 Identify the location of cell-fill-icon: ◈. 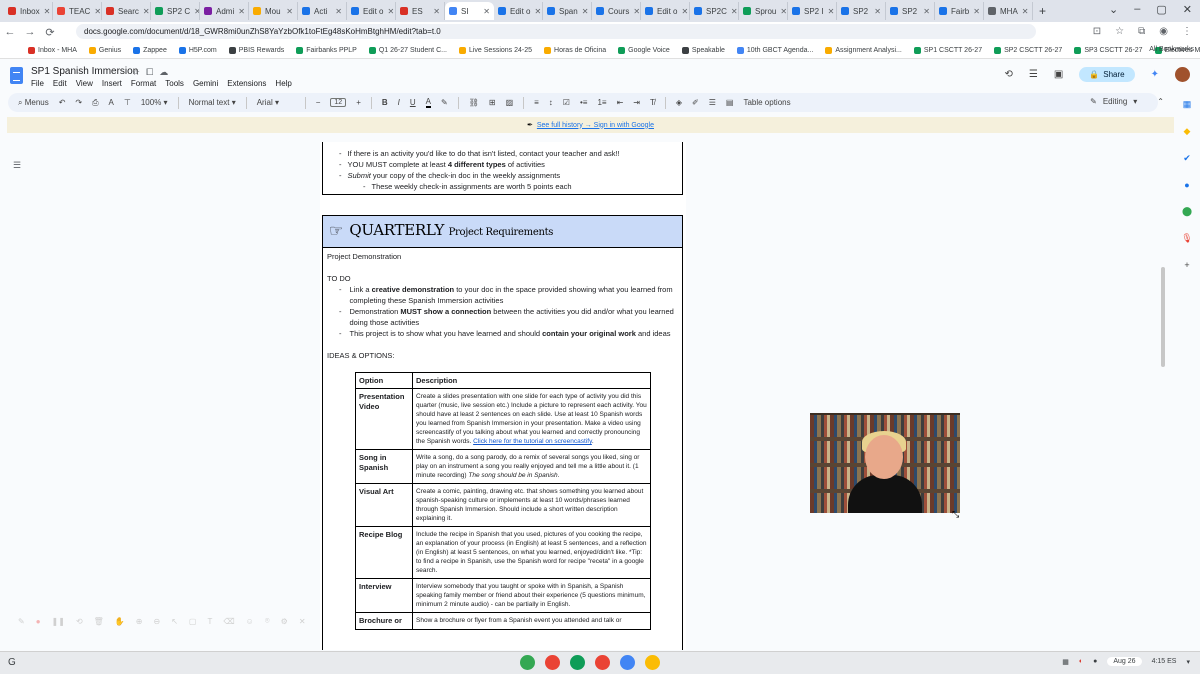
(679, 102).